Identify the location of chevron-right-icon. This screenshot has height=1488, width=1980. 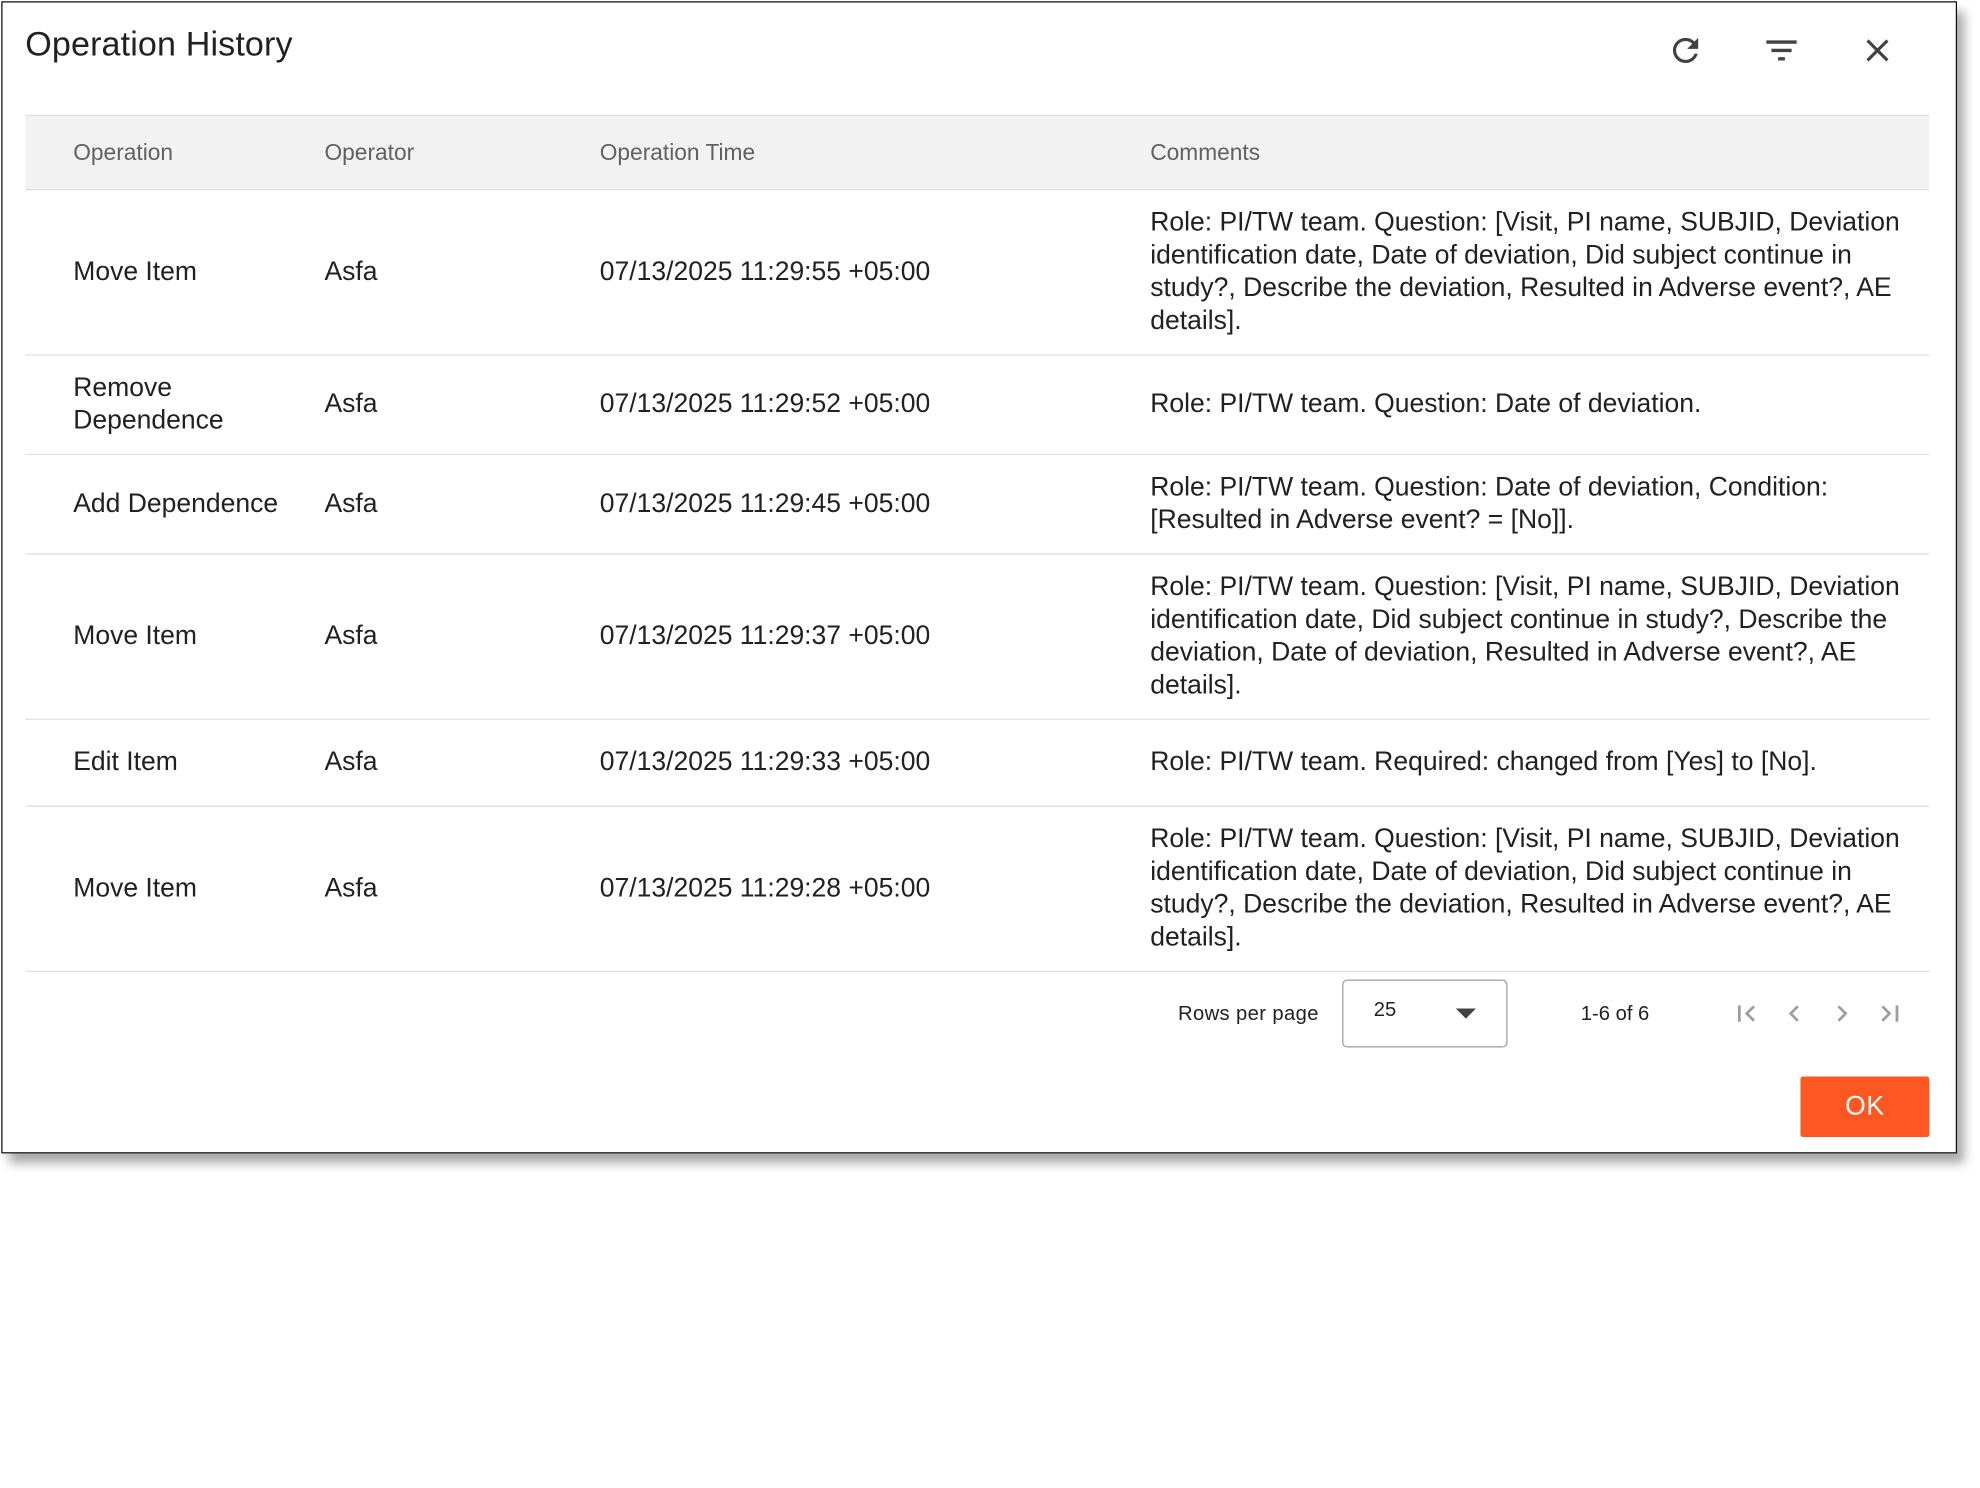
(1842, 1013).